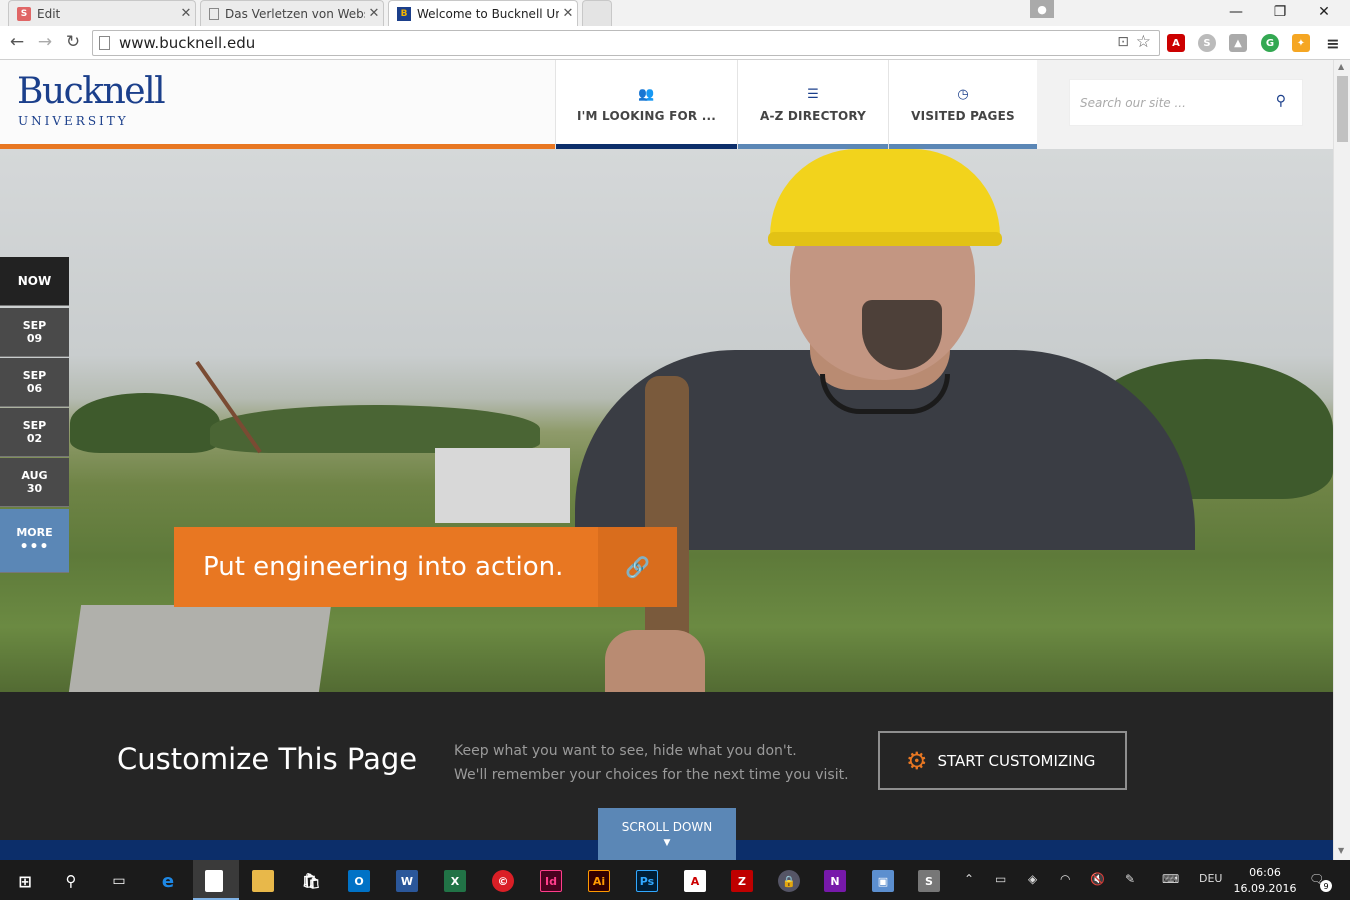 The width and height of the screenshot is (1350, 900). What do you see at coordinates (455, 881) in the screenshot?
I see `excel-icon: X` at bounding box center [455, 881].